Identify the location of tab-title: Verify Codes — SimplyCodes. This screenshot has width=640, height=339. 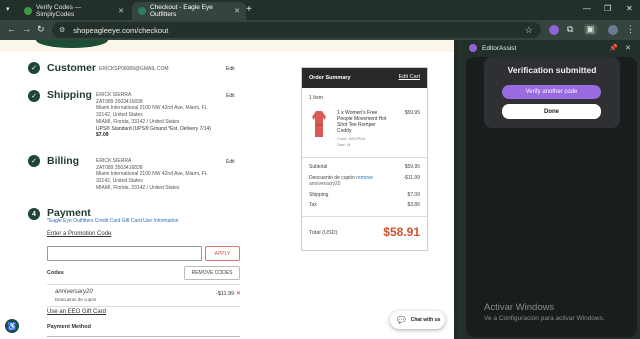
(59, 11).